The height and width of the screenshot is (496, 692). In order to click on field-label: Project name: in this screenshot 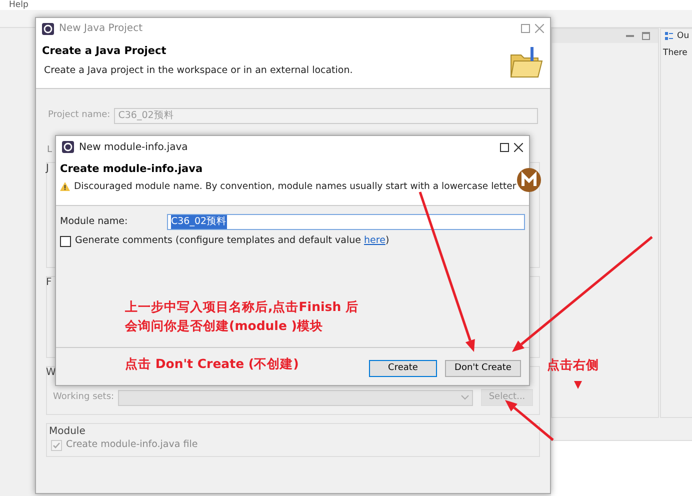, I will do `click(79, 115)`.